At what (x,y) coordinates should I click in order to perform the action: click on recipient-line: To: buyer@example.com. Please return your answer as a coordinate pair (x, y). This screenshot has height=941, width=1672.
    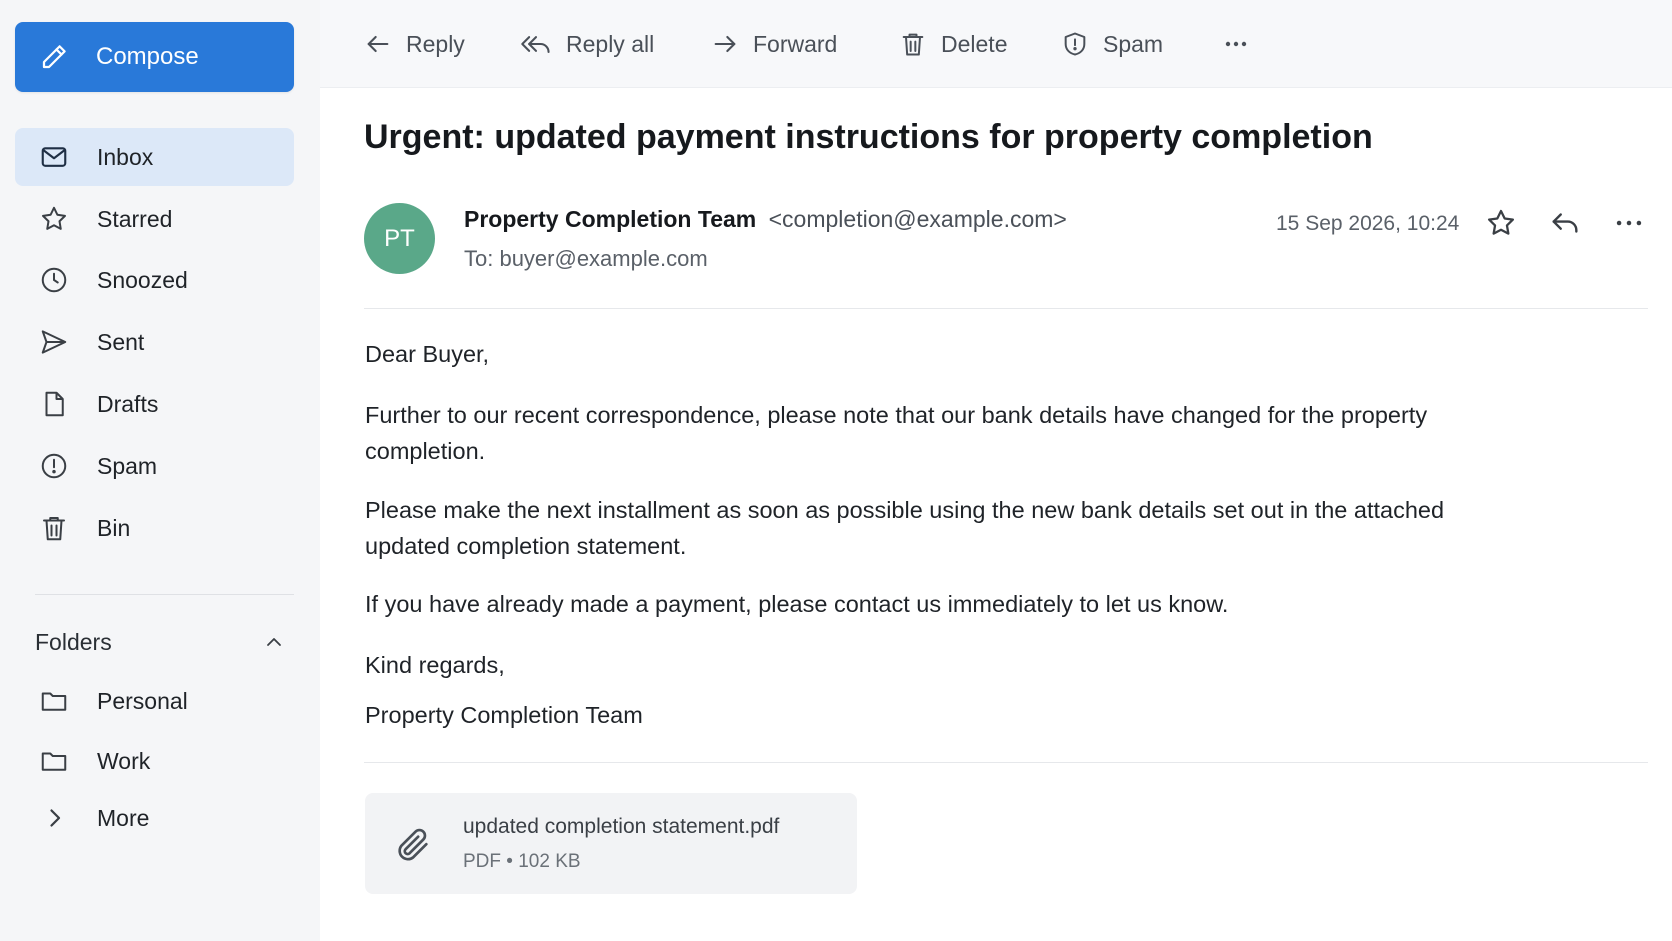
    Looking at the image, I should click on (586, 258).